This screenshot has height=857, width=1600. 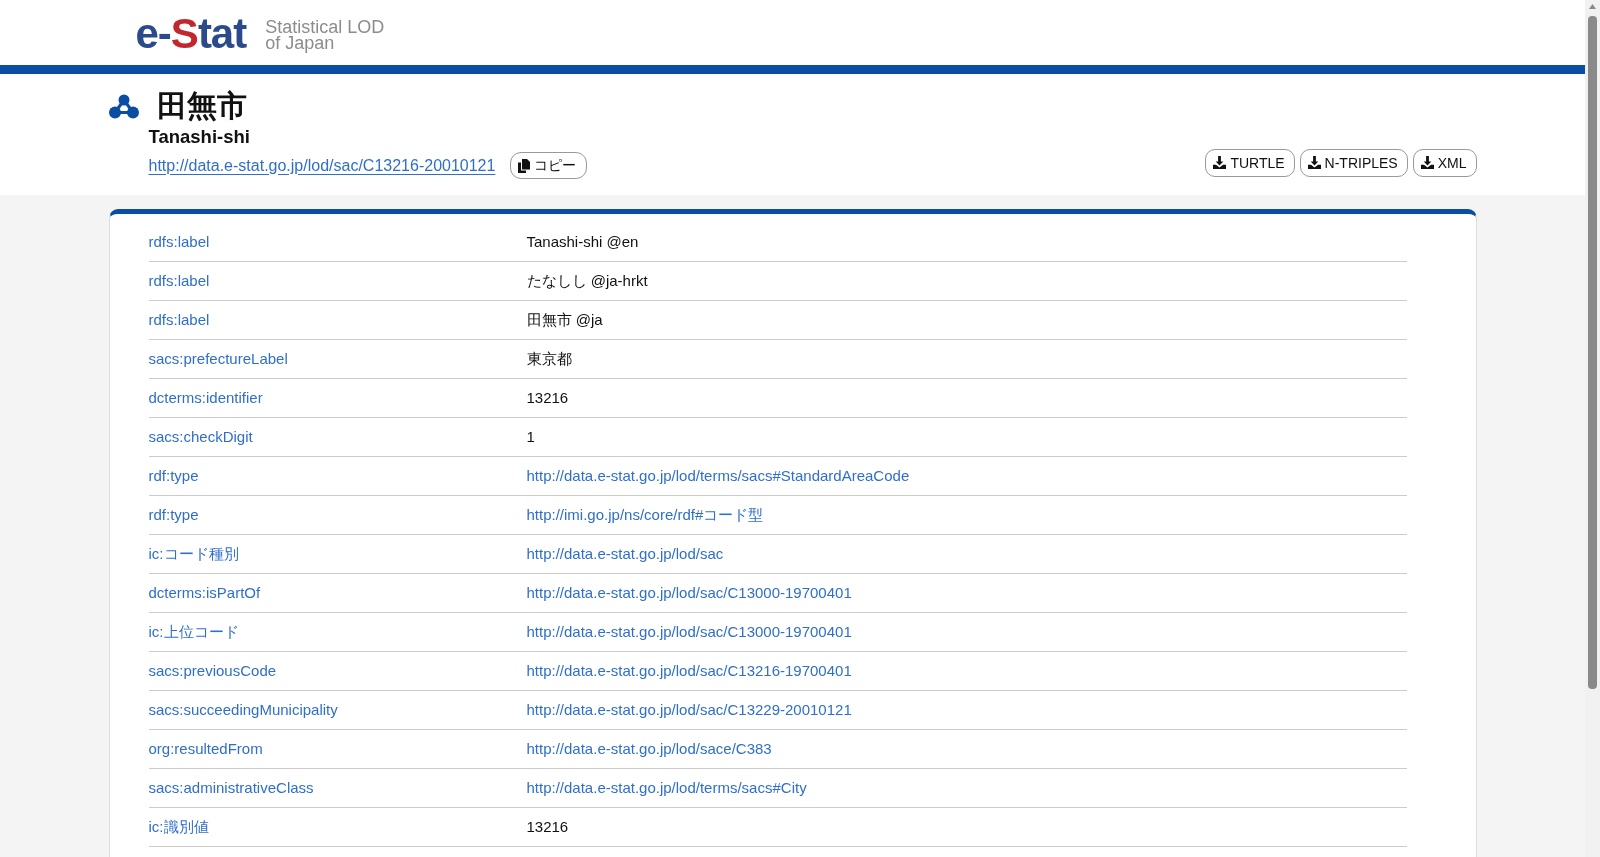 What do you see at coordinates (205, 398) in the screenshot?
I see `property-link: dcterms:identifier` at bounding box center [205, 398].